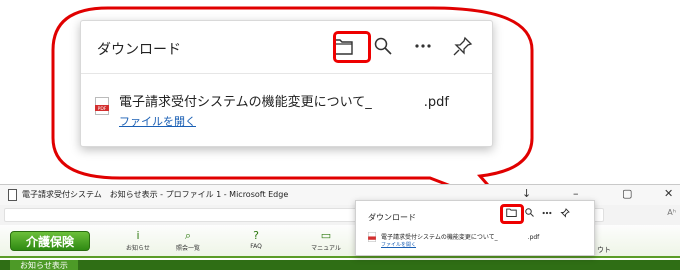  I want to click on minimize-button: –, so click(576, 193).